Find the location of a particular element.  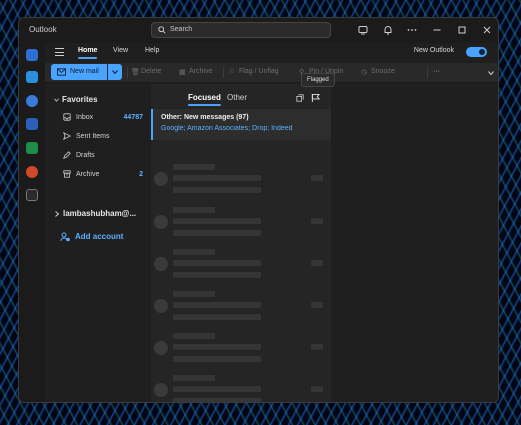

mail-app-icon is located at coordinates (32, 55).